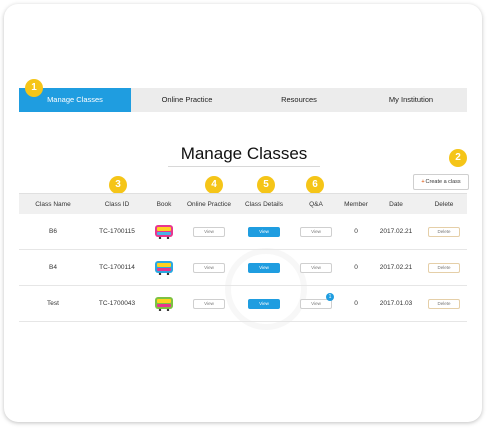  What do you see at coordinates (423, 182) in the screenshot?
I see `plus-icon: +` at bounding box center [423, 182].